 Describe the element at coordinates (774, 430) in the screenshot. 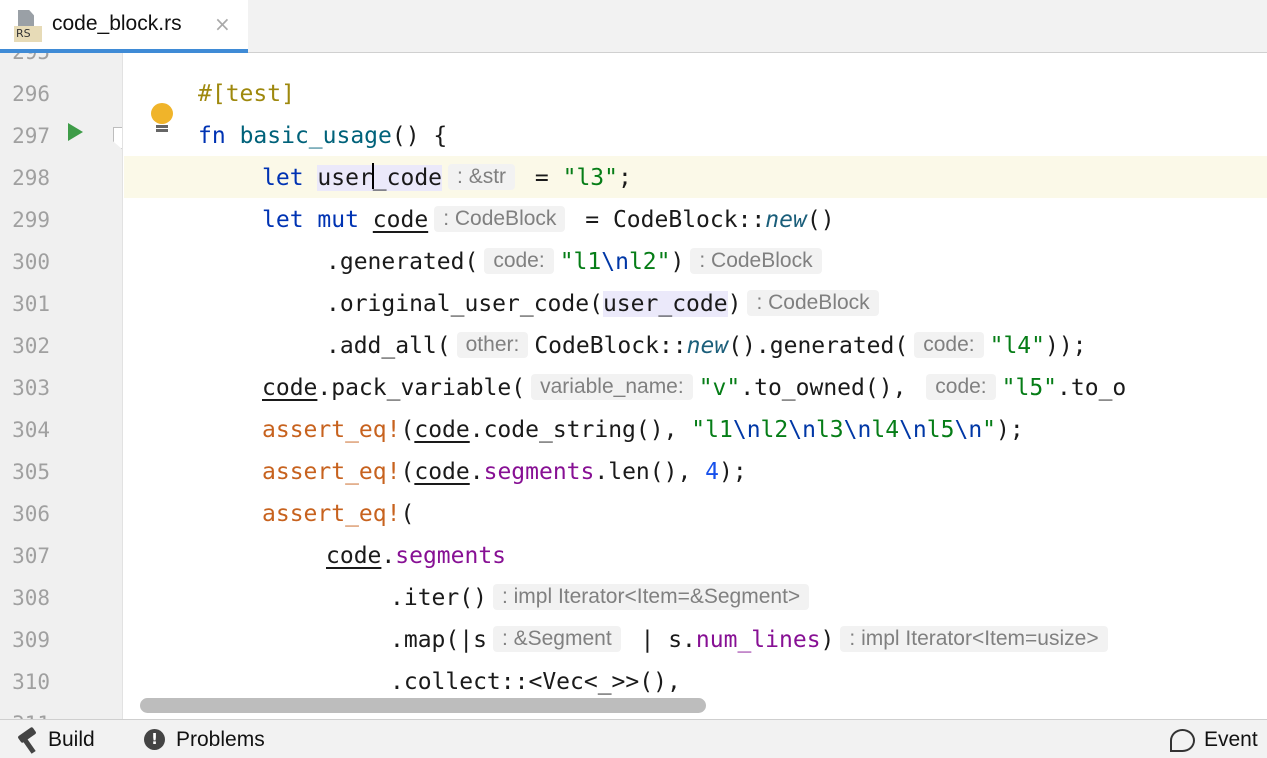

I see `string-token: l2` at that location.